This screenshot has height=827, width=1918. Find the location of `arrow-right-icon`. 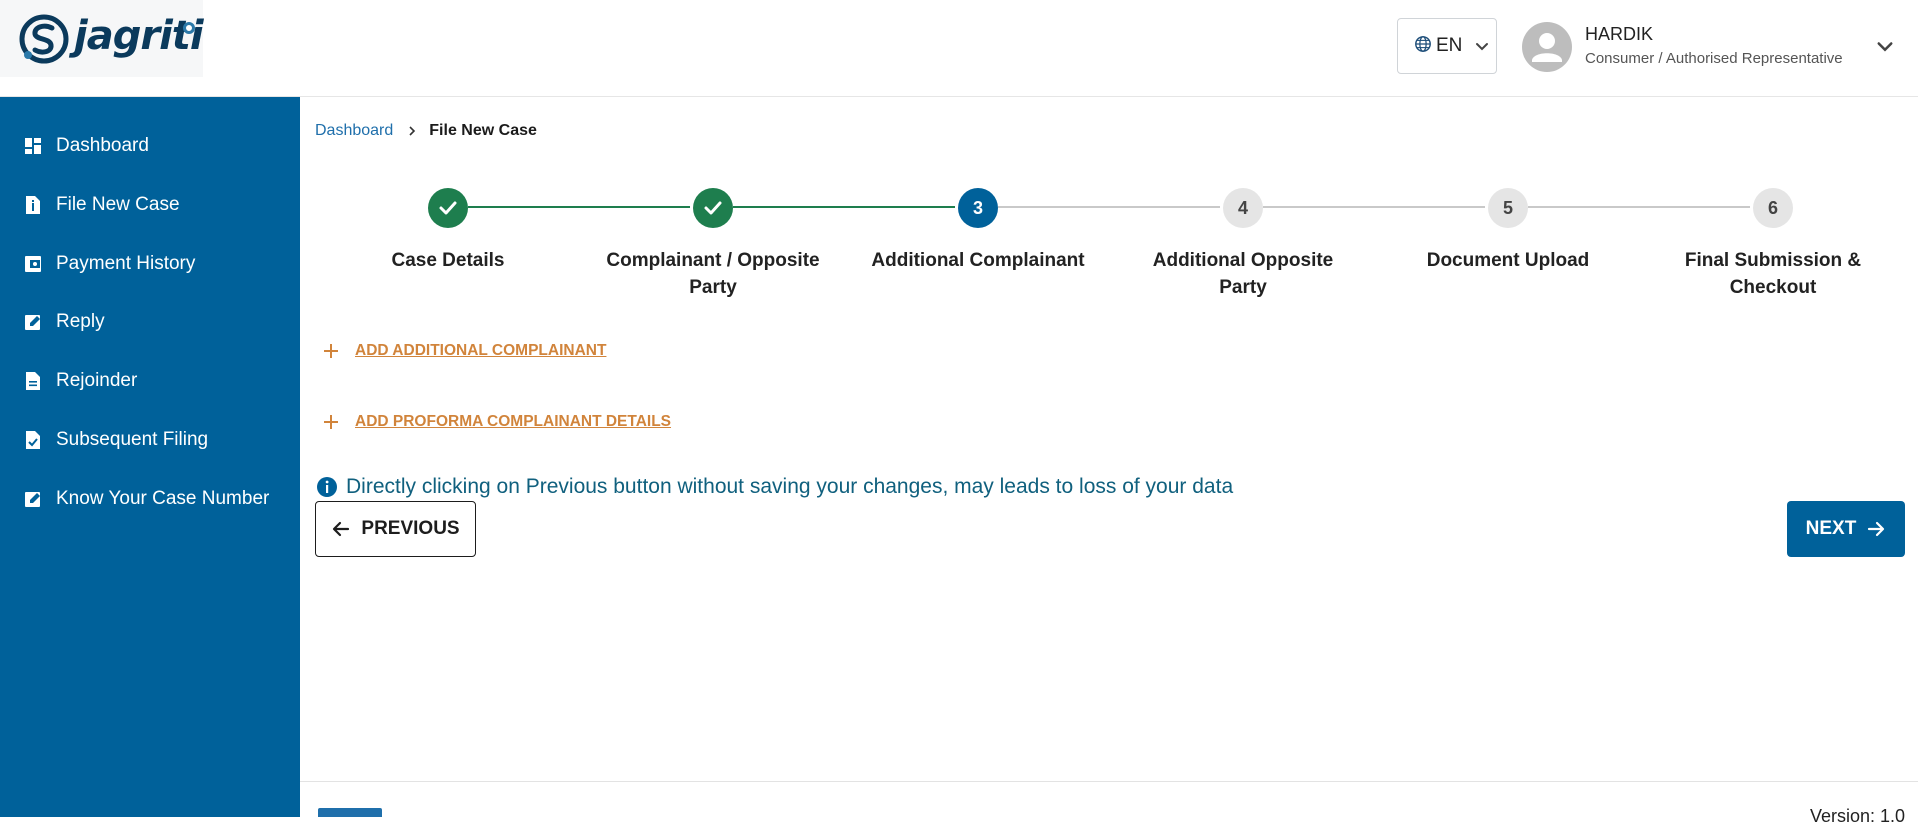

arrow-right-icon is located at coordinates (1876, 529).